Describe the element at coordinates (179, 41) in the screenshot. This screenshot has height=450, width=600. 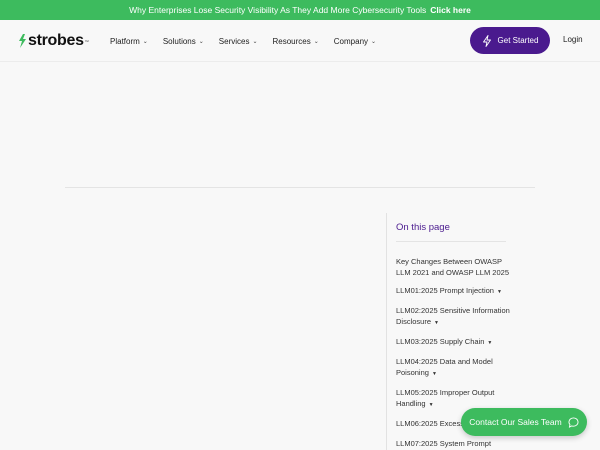
I see `menu-solutions-label: Solutions` at that location.